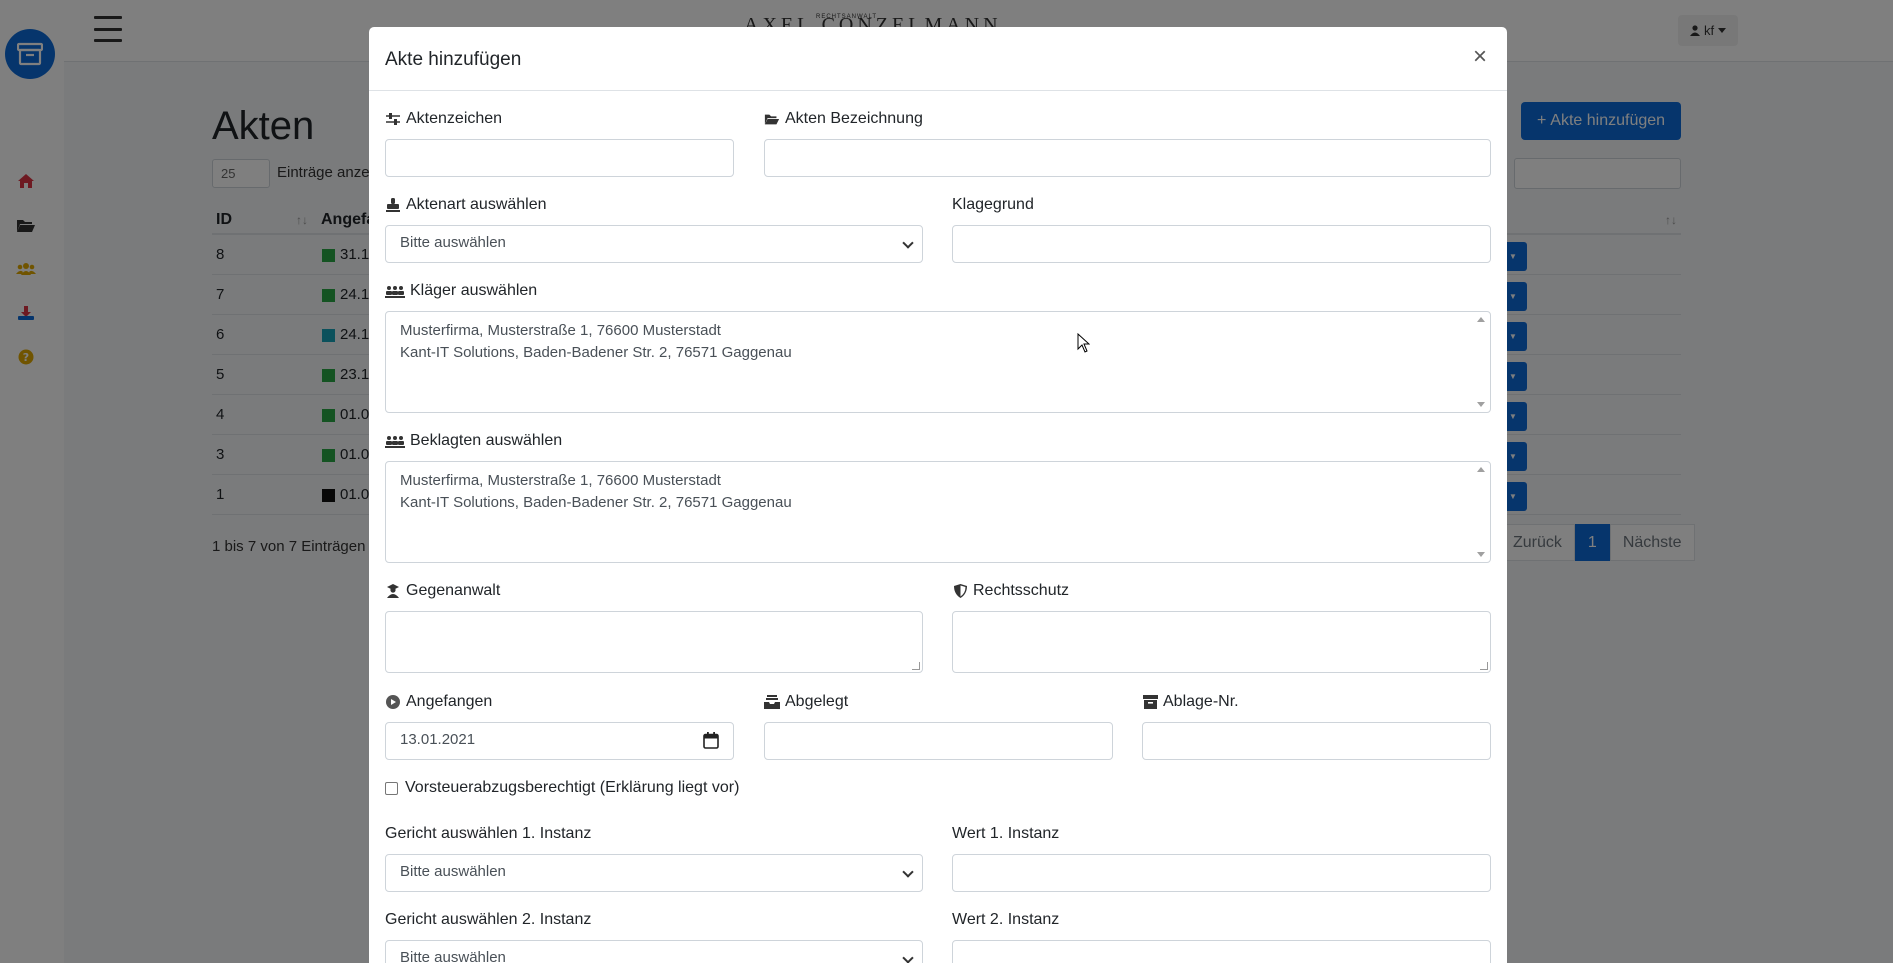 This screenshot has height=963, width=1893. What do you see at coordinates (1010, 591) in the screenshot?
I see `rechtsschutz-label: Rechtsschutz` at bounding box center [1010, 591].